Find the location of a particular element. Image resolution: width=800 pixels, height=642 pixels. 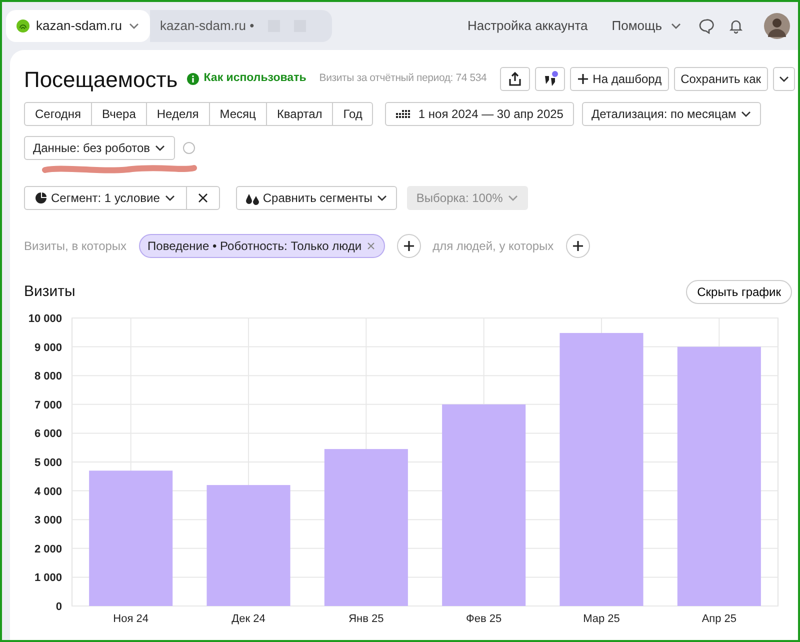

avatar is located at coordinates (777, 26).